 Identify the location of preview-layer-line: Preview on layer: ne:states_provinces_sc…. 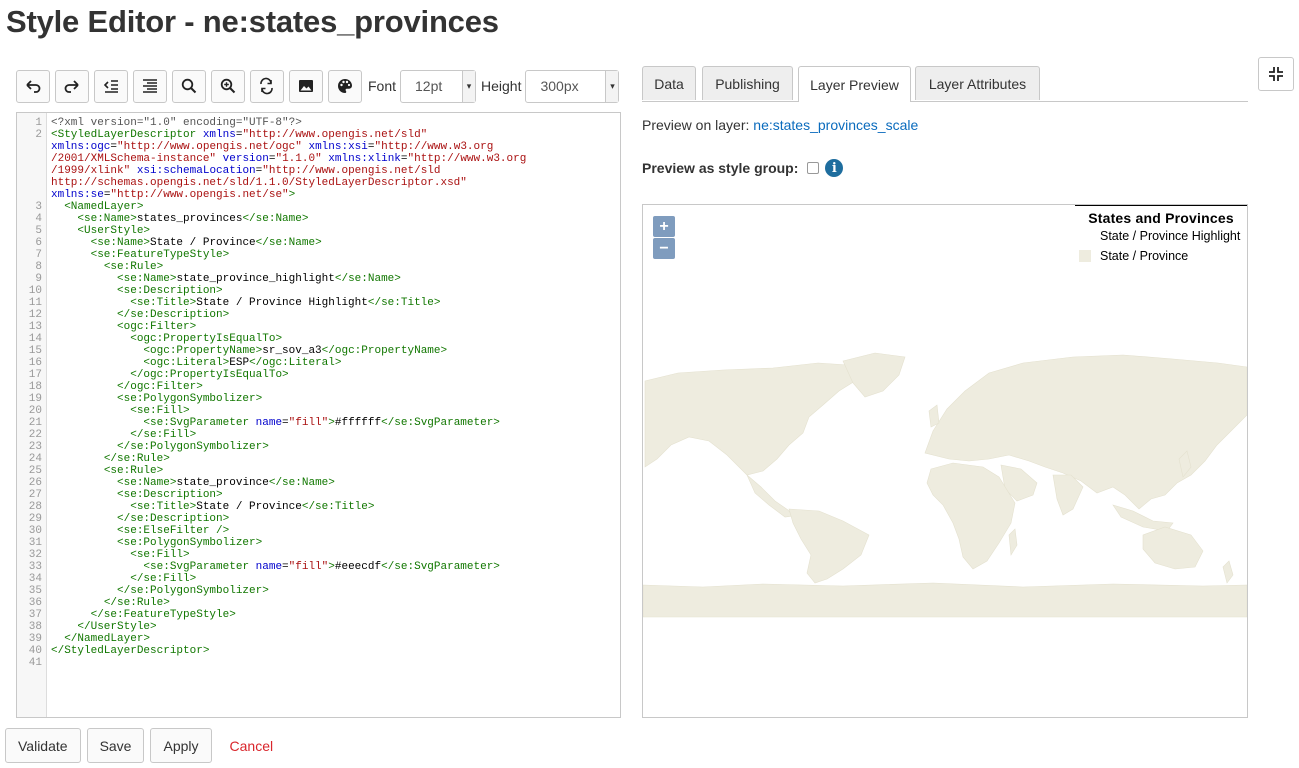
(780, 125).